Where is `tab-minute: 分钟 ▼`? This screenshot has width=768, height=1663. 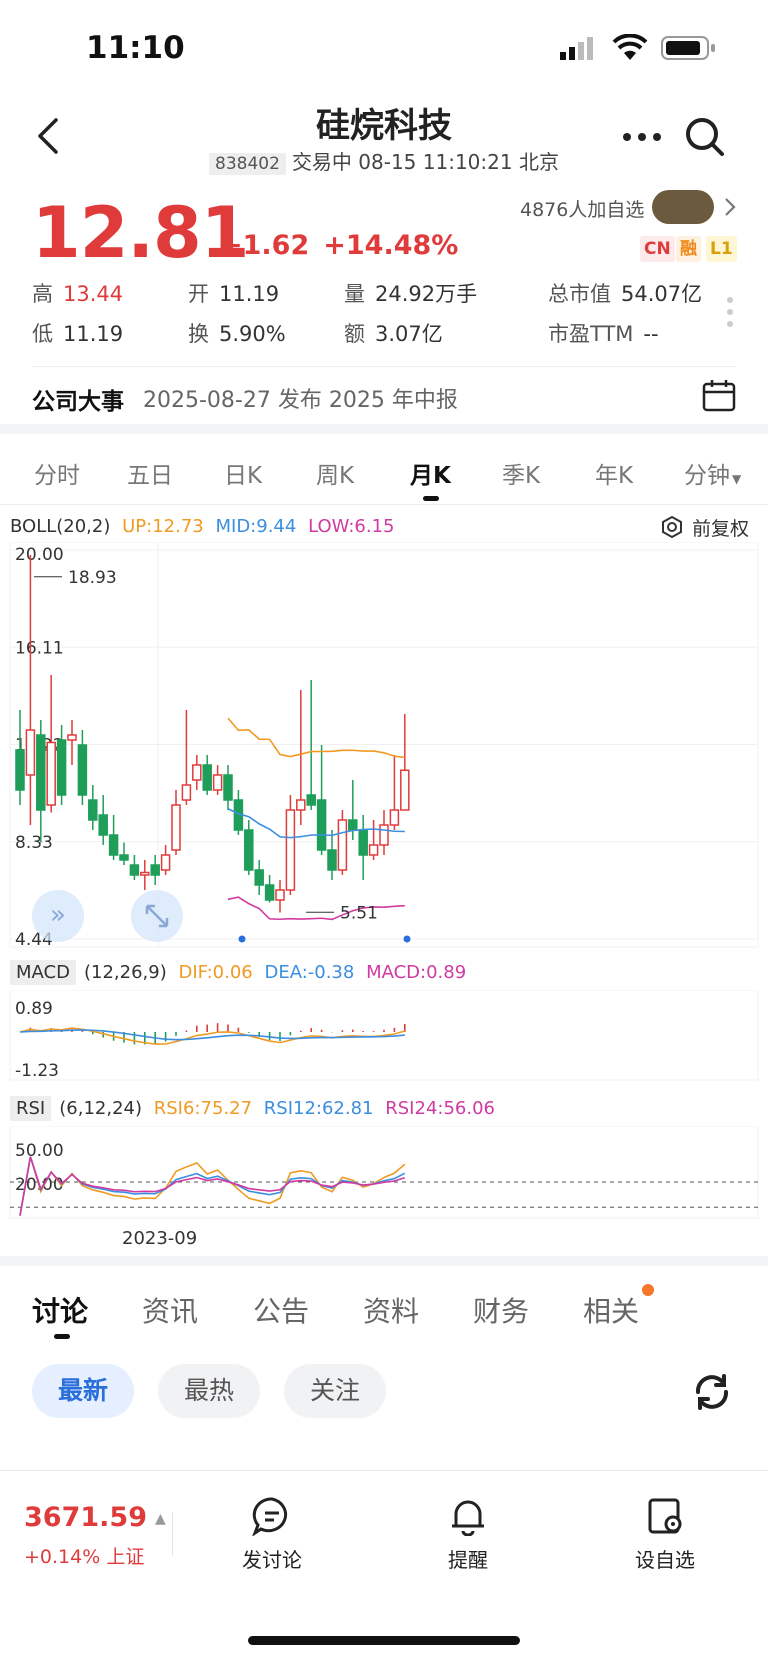
tab-minute: 分钟 ▼ is located at coordinates (712, 473).